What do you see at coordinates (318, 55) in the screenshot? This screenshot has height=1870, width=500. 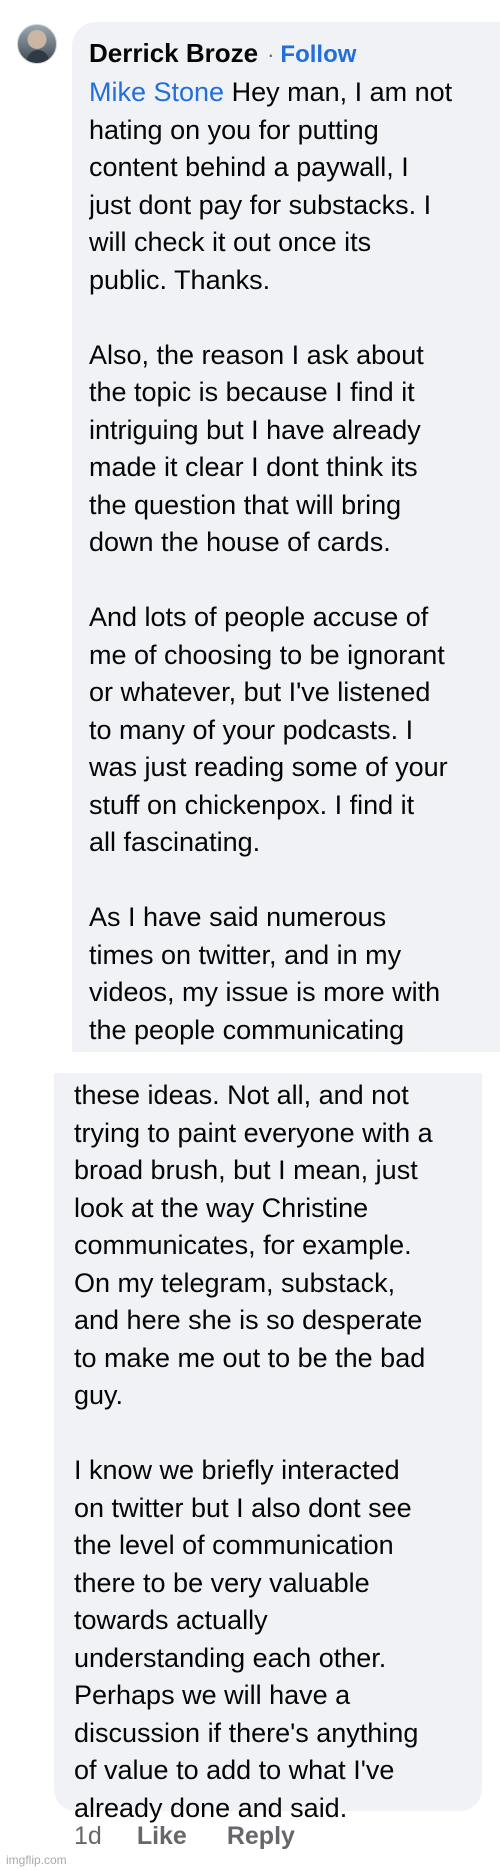 I see `follow-button: Follow` at bounding box center [318, 55].